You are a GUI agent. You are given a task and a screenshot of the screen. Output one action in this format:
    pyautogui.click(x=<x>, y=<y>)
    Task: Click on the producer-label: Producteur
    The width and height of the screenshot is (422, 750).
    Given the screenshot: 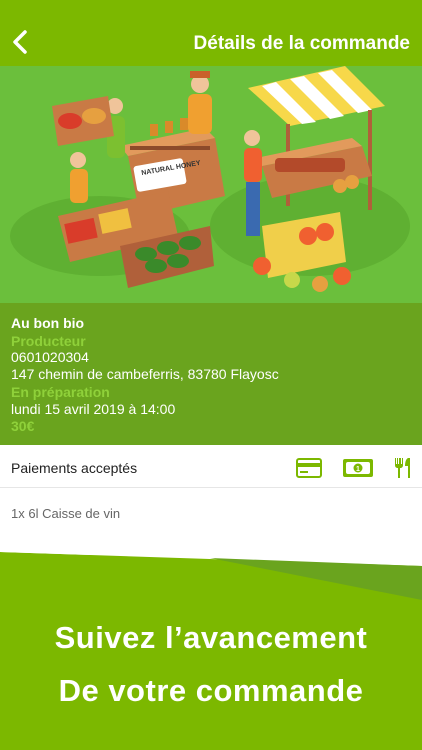 What is the action you would take?
    pyautogui.click(x=48, y=341)
    